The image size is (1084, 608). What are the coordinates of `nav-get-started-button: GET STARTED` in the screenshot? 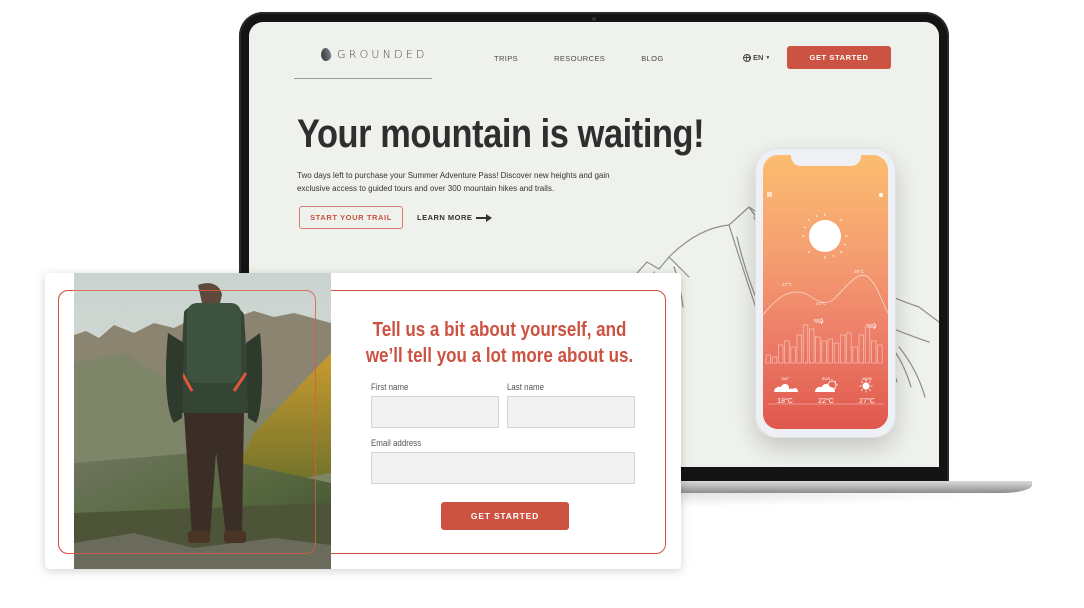 It's located at (839, 57).